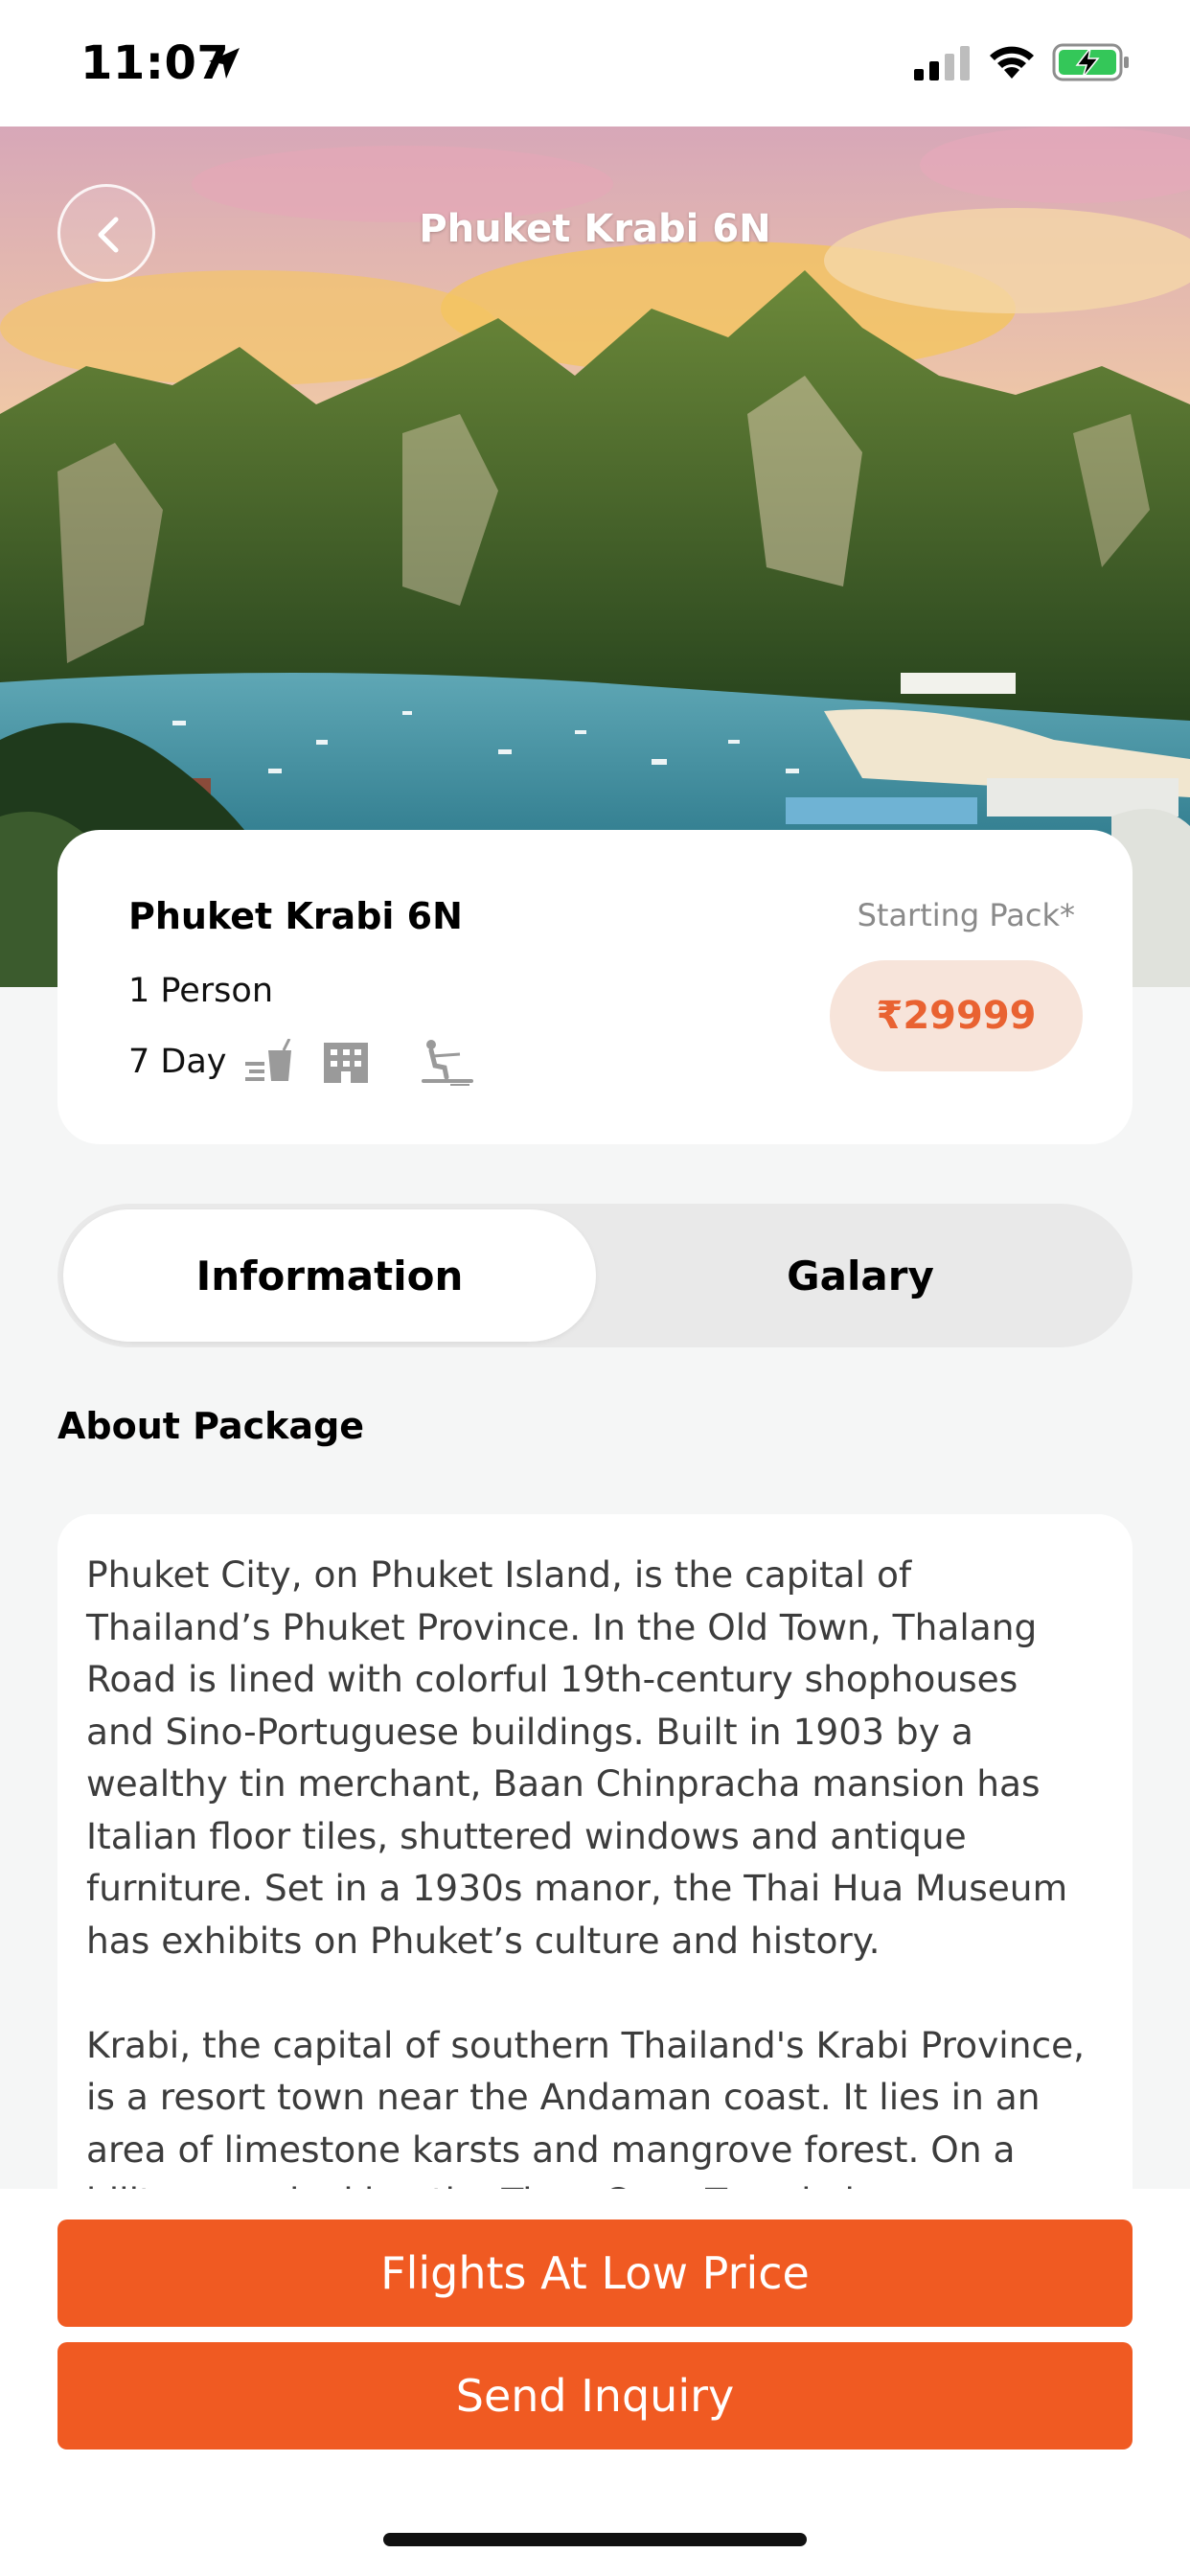 This screenshot has height=2576, width=1190. I want to click on home-indicator, so click(595, 2539).